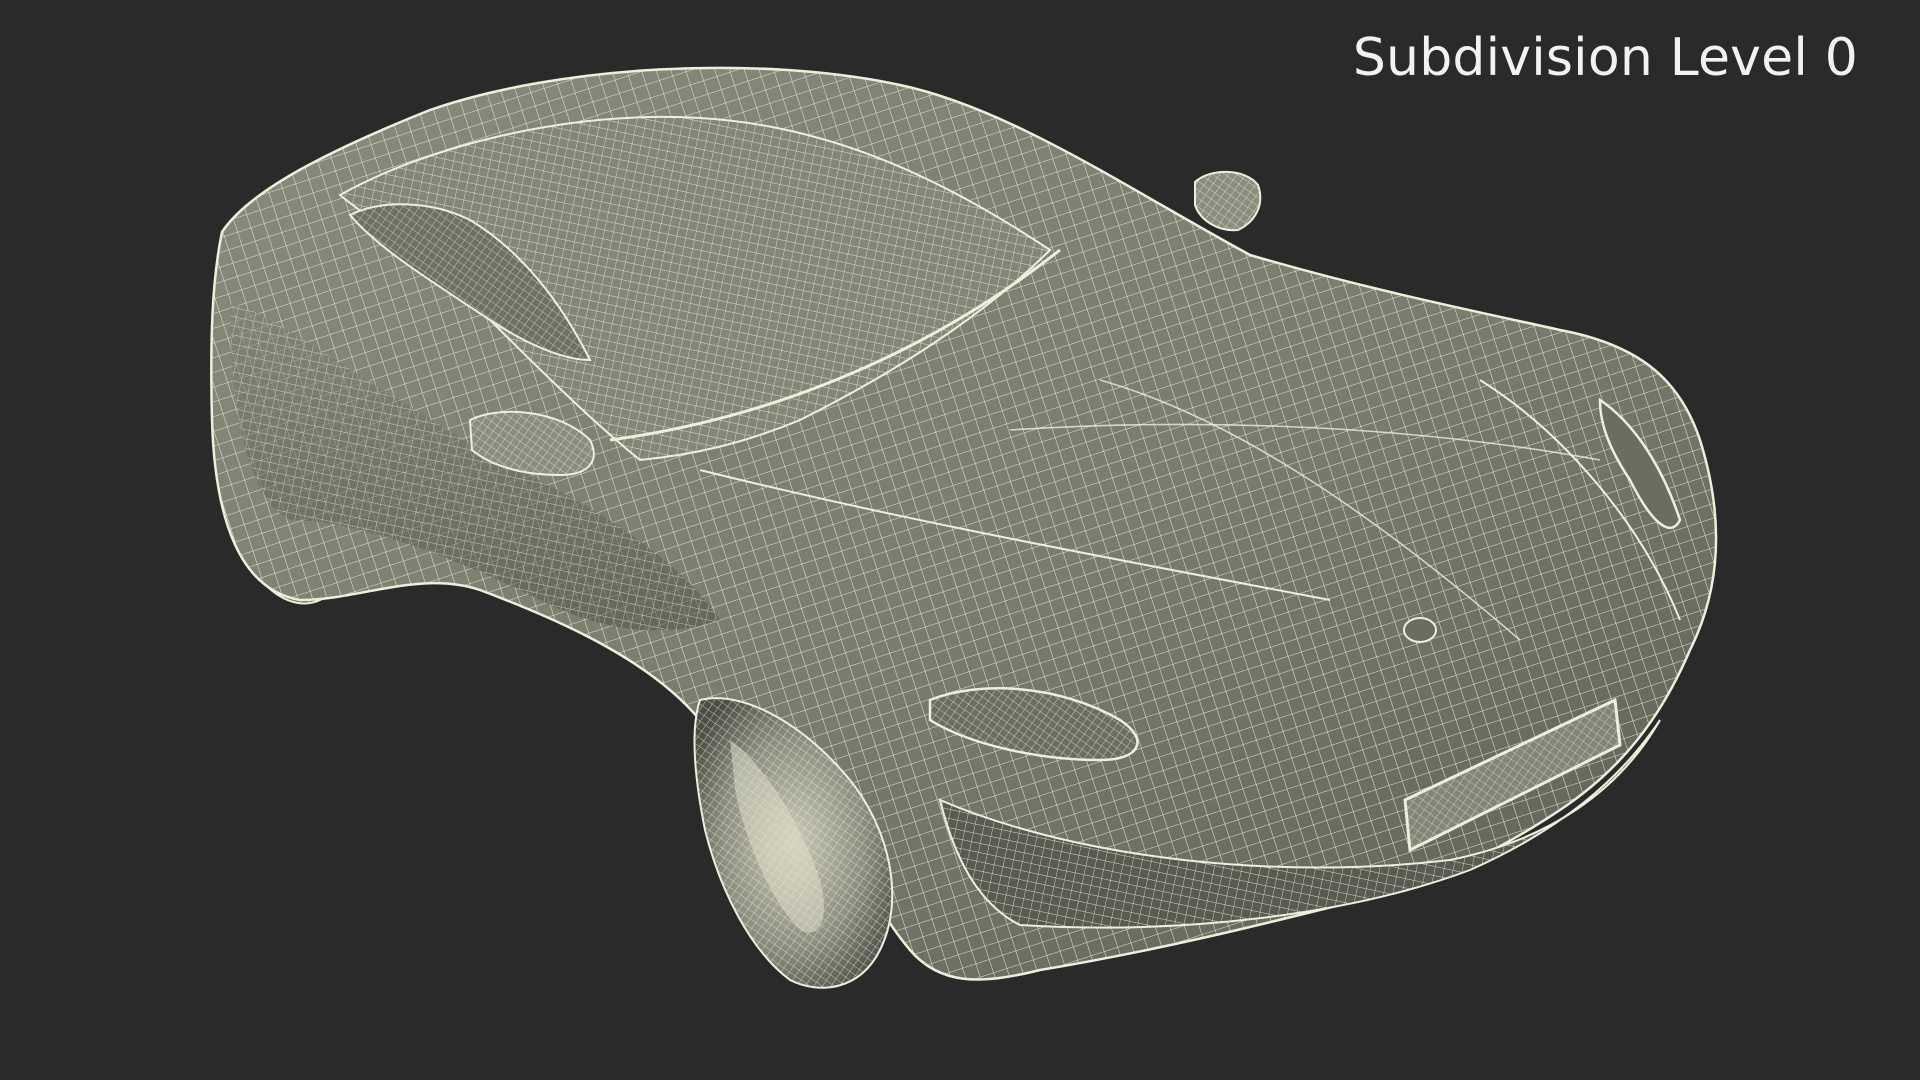 The image size is (1920, 1080). What do you see at coordinates (1420, 630) in the screenshot?
I see `hood-badge` at bounding box center [1420, 630].